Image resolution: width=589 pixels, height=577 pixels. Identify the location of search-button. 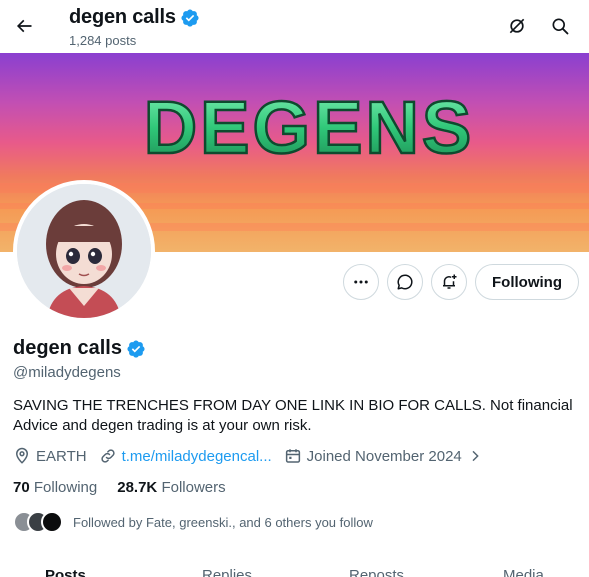
(560, 26).